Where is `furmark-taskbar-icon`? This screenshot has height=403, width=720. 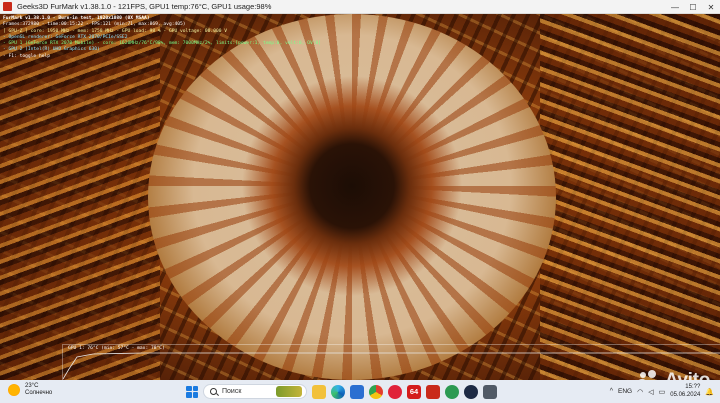
furmark-taskbar-icon is located at coordinates (433, 391).